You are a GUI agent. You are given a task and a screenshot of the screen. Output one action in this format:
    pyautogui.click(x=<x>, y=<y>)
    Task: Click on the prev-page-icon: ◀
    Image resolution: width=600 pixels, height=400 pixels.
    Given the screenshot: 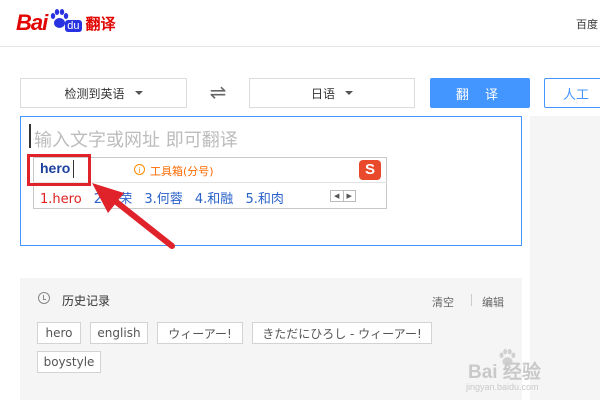 What is the action you would take?
    pyautogui.click(x=337, y=196)
    